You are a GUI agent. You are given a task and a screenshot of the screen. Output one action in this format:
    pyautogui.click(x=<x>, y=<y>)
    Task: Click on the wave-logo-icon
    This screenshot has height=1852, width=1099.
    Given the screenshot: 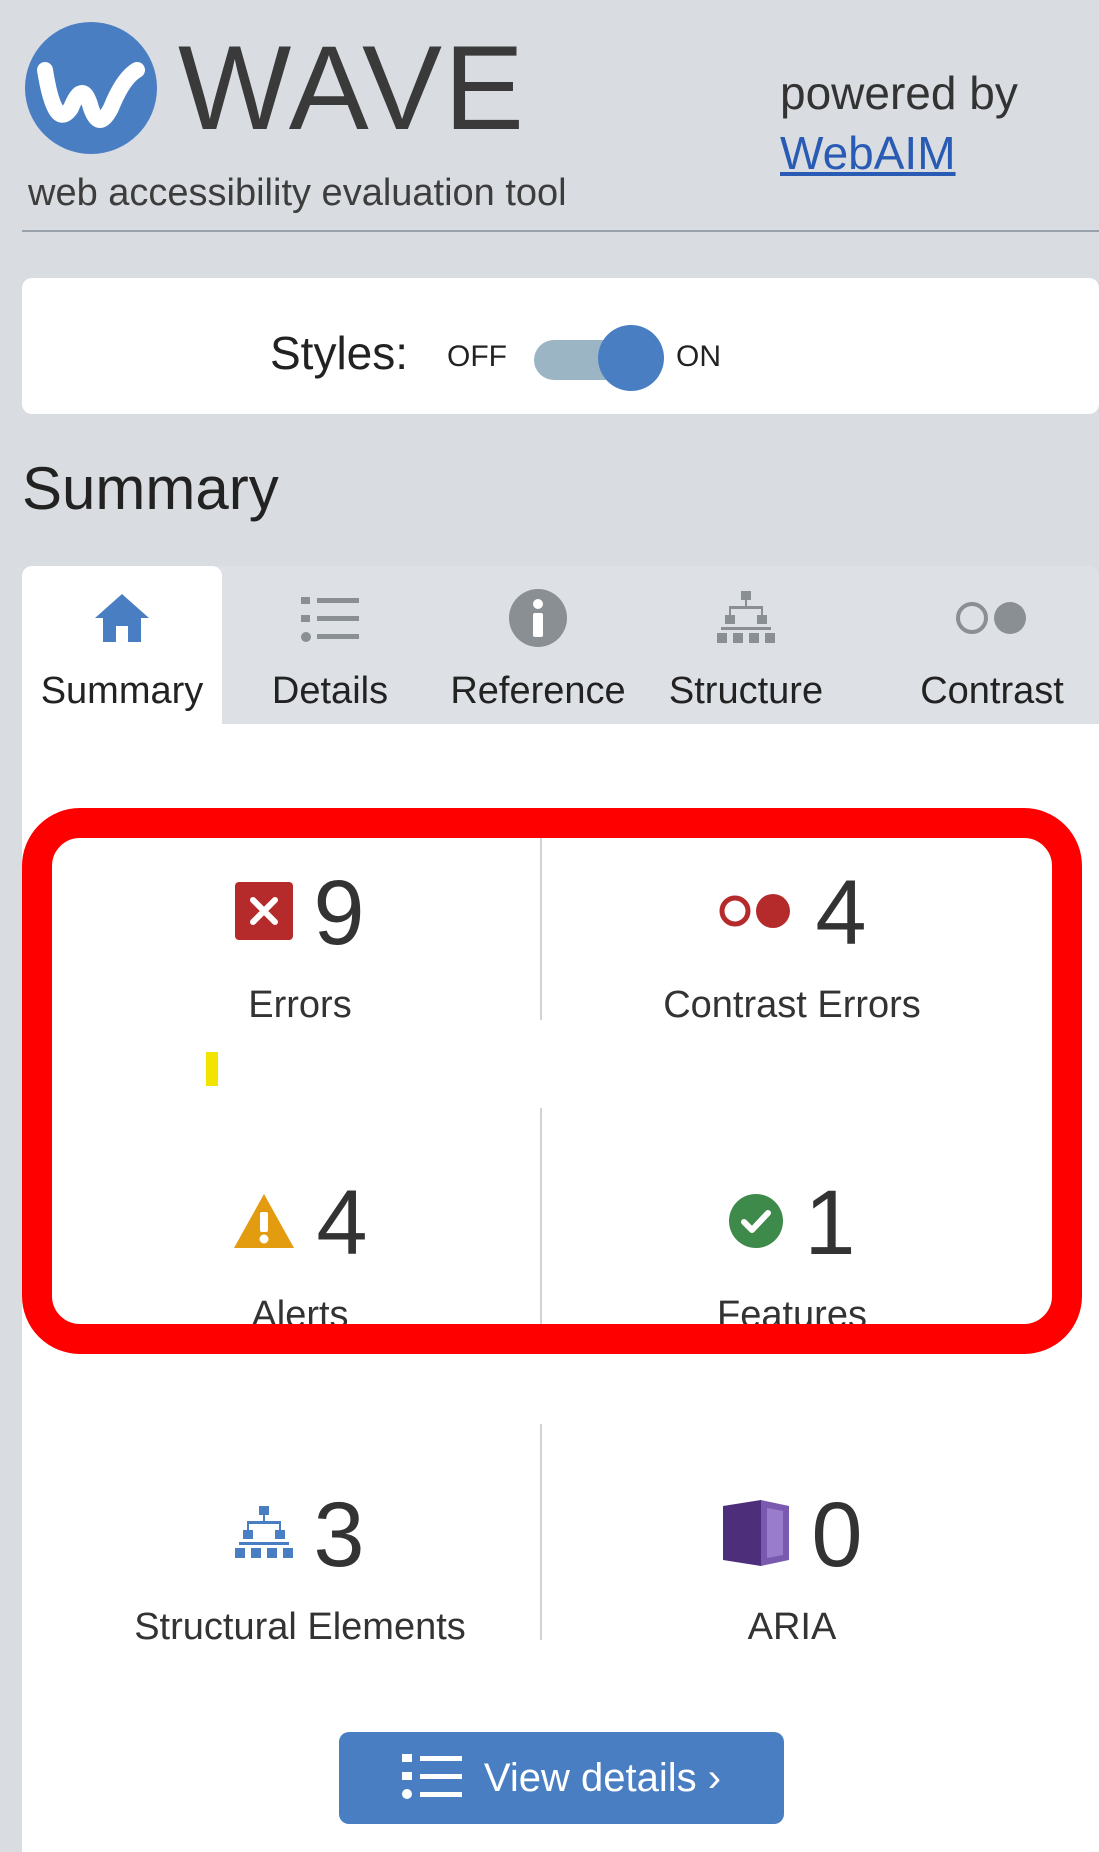 What is the action you would take?
    pyautogui.click(x=91, y=88)
    